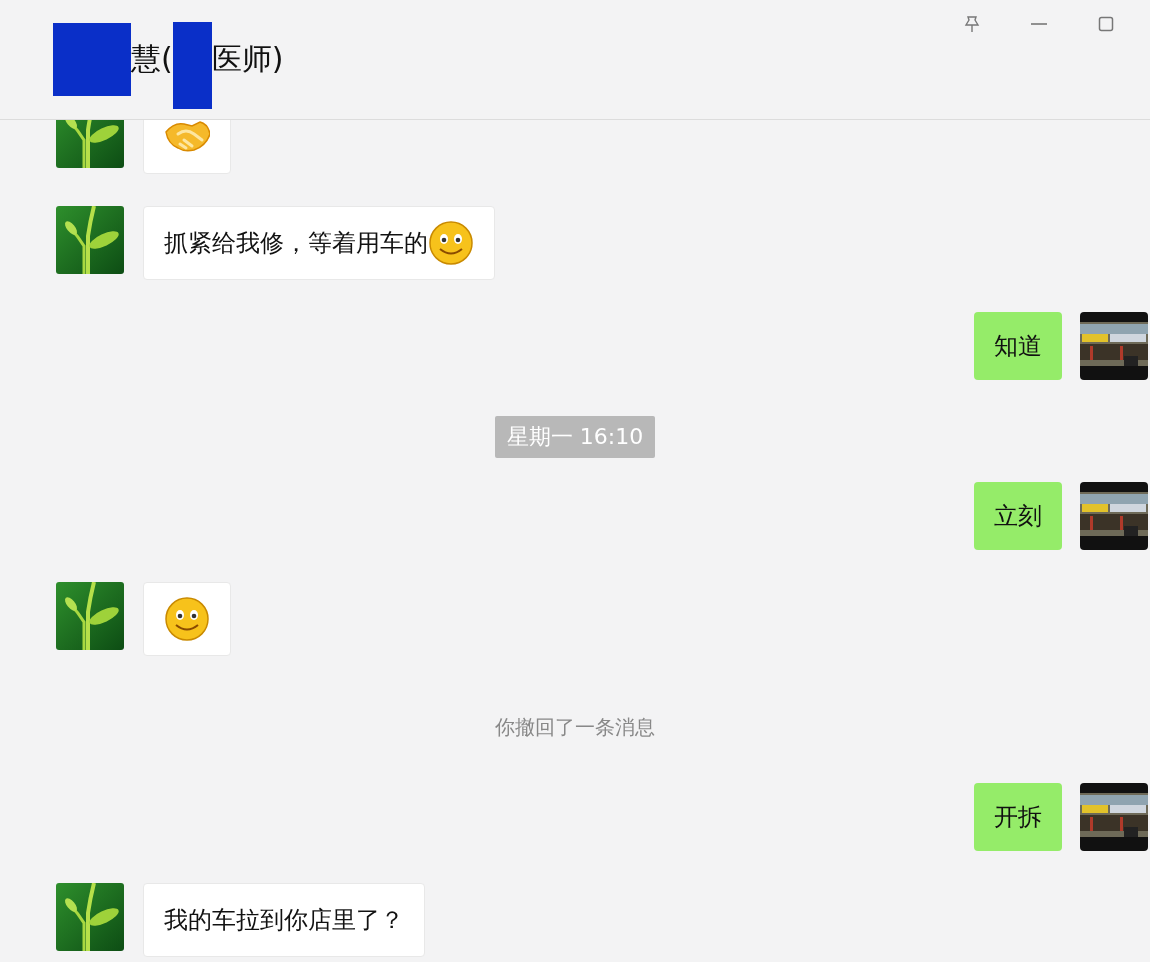 This screenshot has width=1150, height=962. I want to click on system-message: 你撤回了一条消息, so click(575, 727).